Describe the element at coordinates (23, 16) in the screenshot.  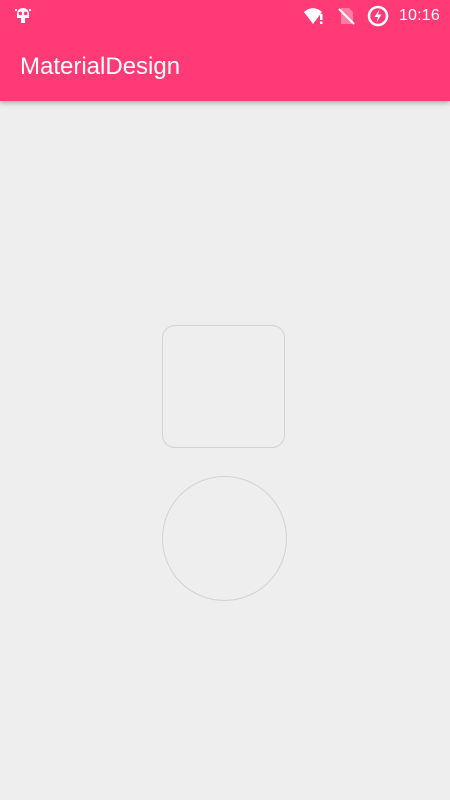
I see `android-debug-icon` at that location.